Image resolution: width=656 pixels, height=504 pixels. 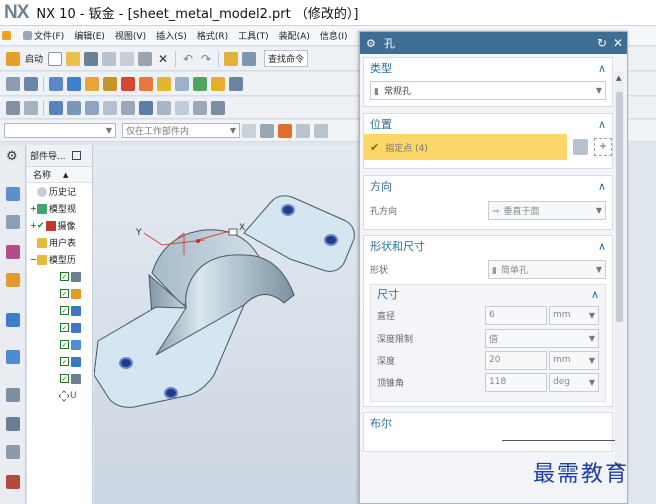 What do you see at coordinates (285, 130) in the screenshot?
I see `snap-point-icon` at bounding box center [285, 130].